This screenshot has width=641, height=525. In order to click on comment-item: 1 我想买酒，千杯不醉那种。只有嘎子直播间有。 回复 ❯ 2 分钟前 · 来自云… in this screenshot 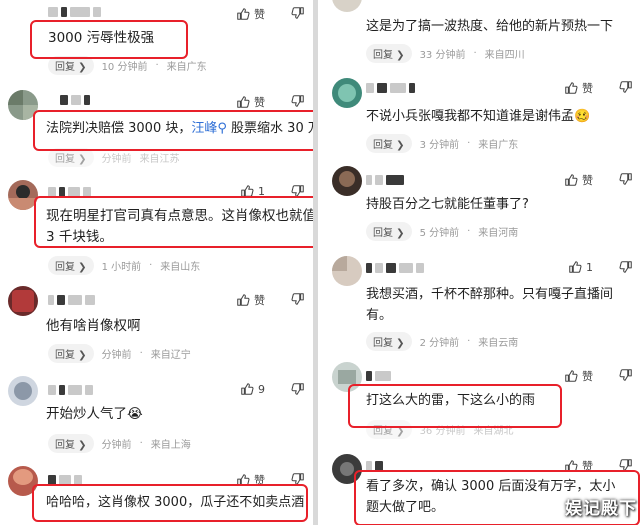, I will do `click(479, 302)`.